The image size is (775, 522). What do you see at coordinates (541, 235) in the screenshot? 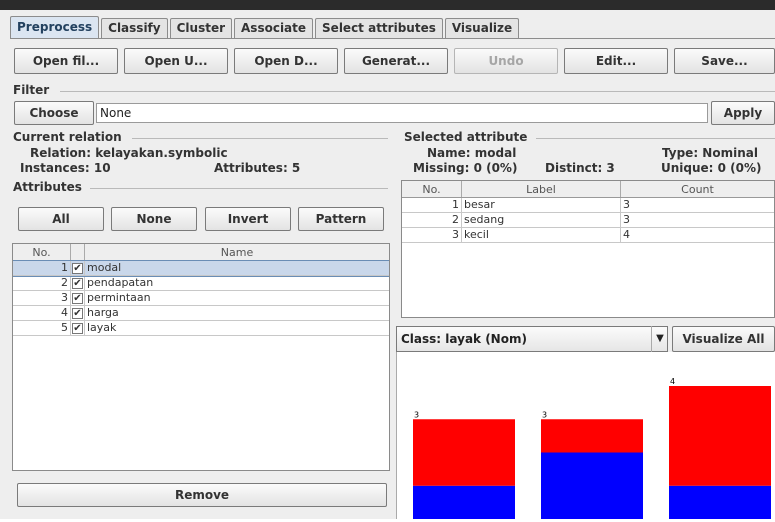
I see `label-value: kecil` at bounding box center [541, 235].